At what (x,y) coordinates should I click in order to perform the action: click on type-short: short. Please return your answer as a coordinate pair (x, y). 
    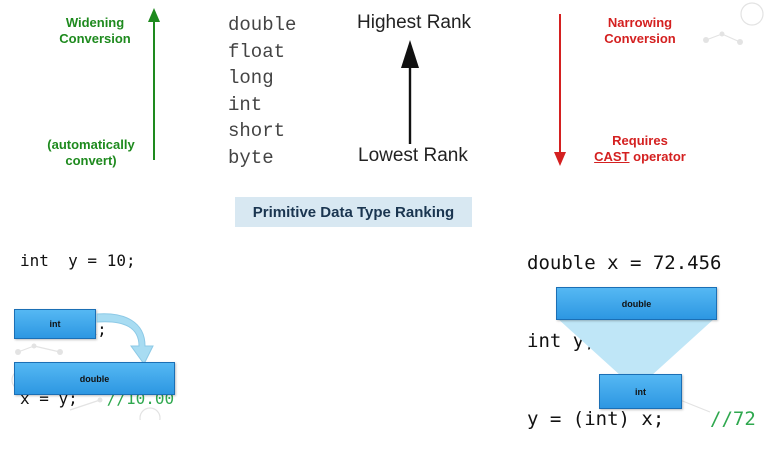
    Looking at the image, I should click on (257, 131).